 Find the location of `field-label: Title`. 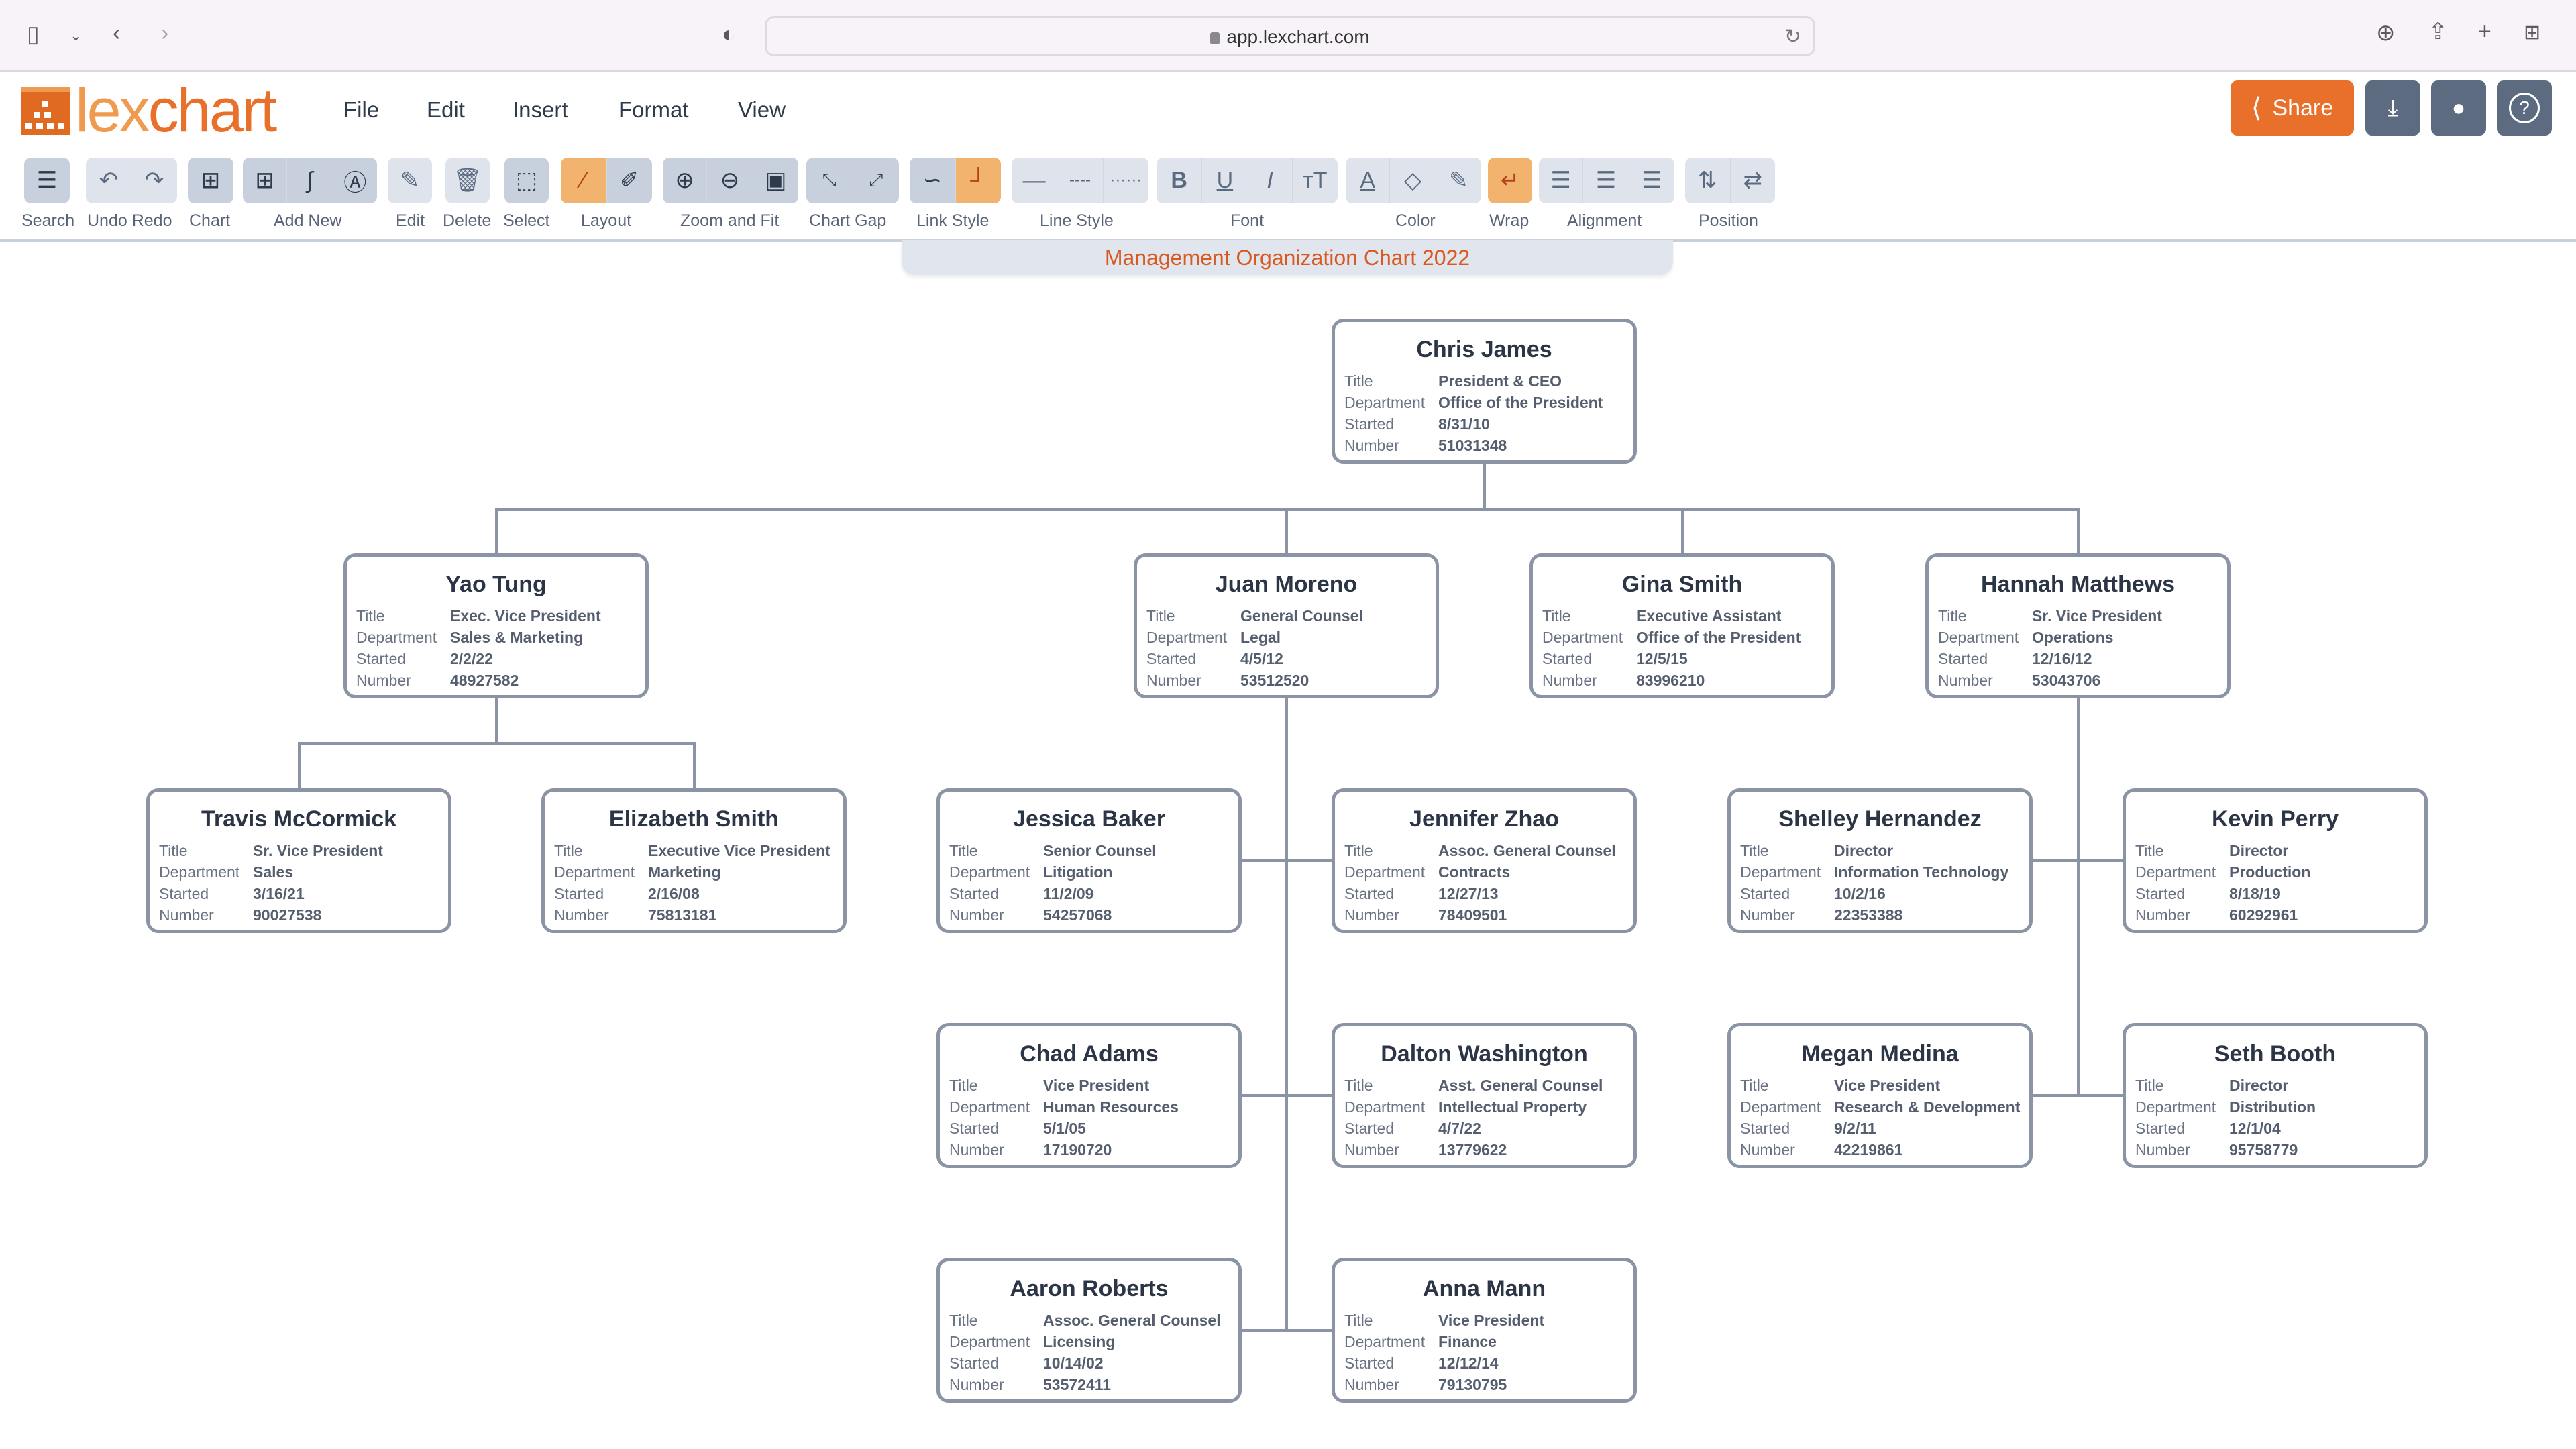

field-label: Title is located at coordinates (1358, 381).